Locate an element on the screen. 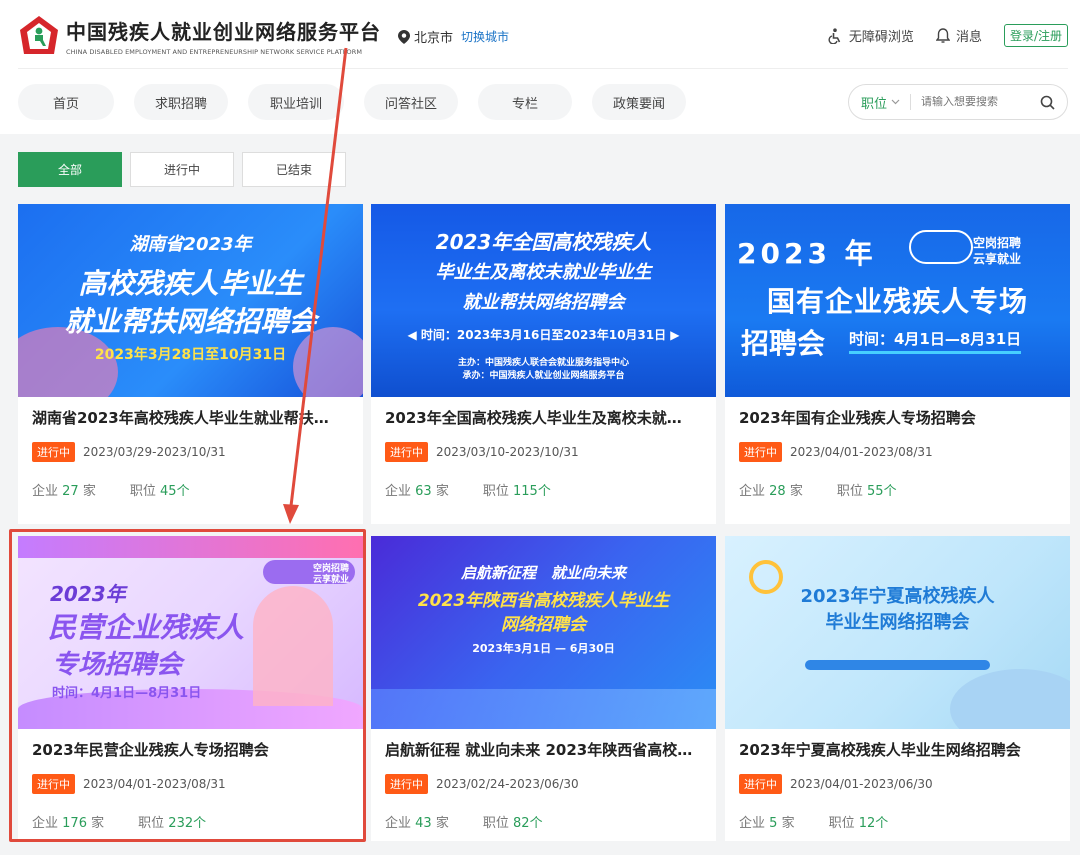 The height and width of the screenshot is (855, 1080). card-meta: 进行中 2023/03/10-2023/10/31 is located at coordinates (543, 445).